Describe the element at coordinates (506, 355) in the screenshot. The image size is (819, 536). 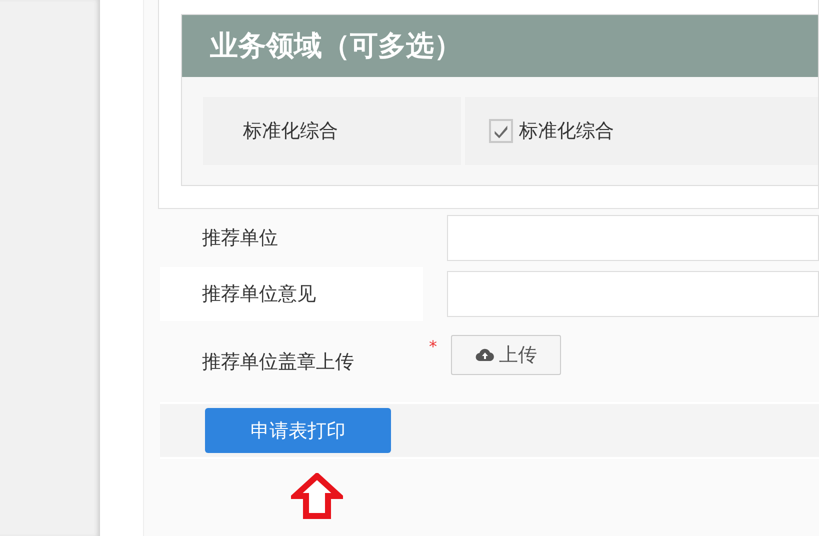
I see `upload-button: 上传` at that location.